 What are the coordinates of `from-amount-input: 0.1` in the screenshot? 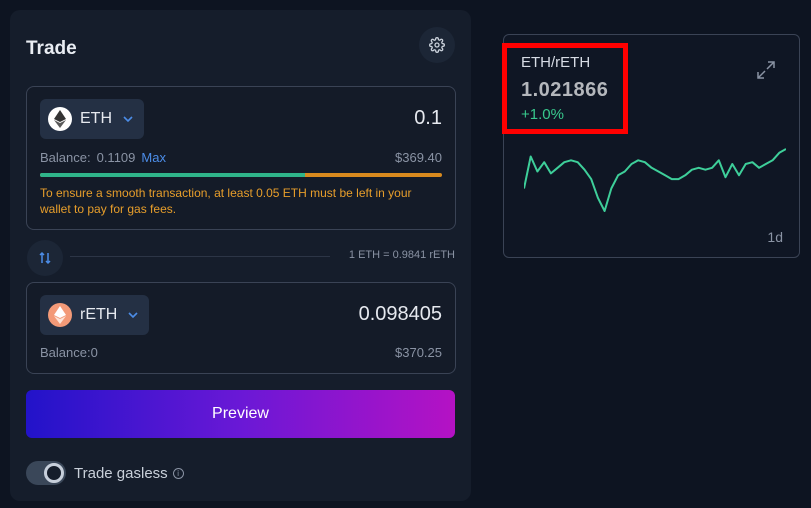 It's located at (428, 118).